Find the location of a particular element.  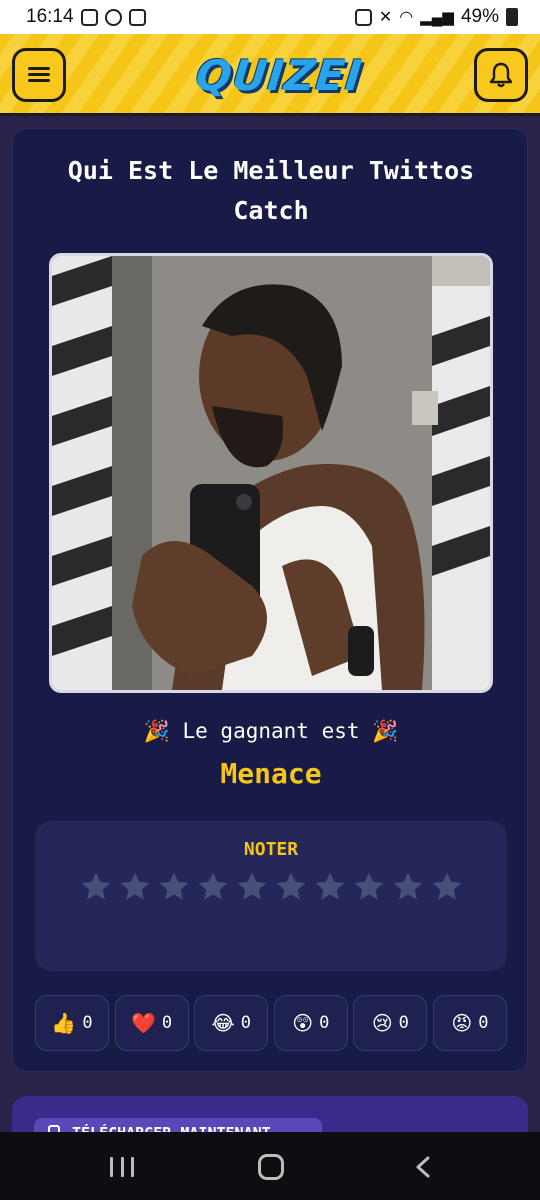

mute-icon: ✕ is located at coordinates (385, 17).